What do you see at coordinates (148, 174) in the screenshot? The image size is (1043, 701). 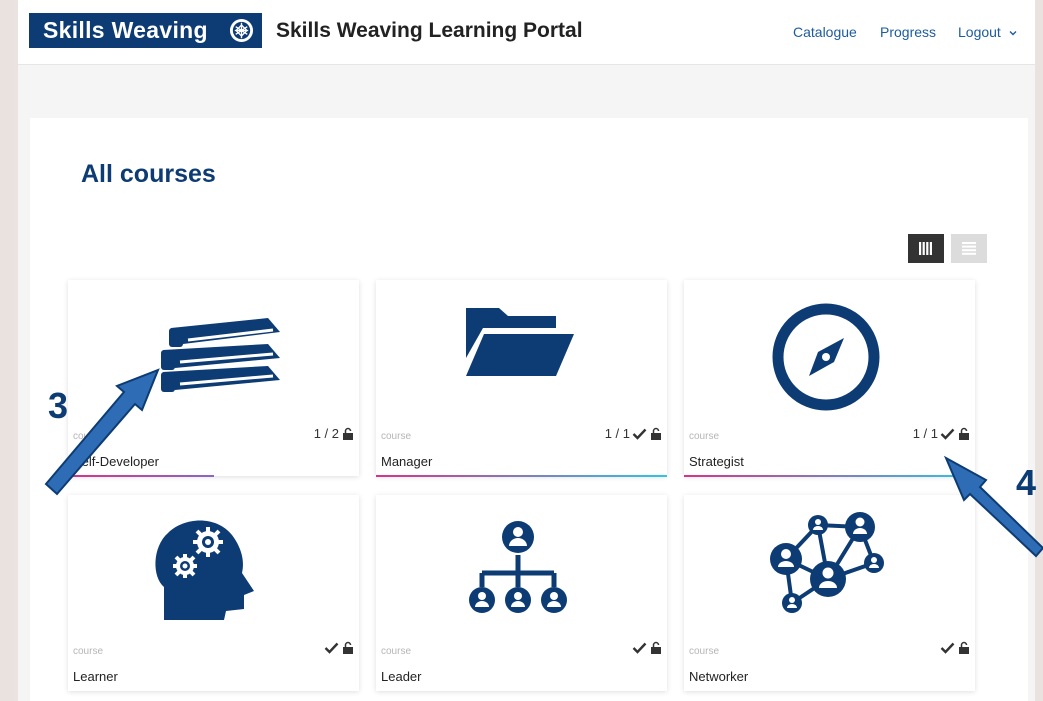 I see `page-title: All courses` at bounding box center [148, 174].